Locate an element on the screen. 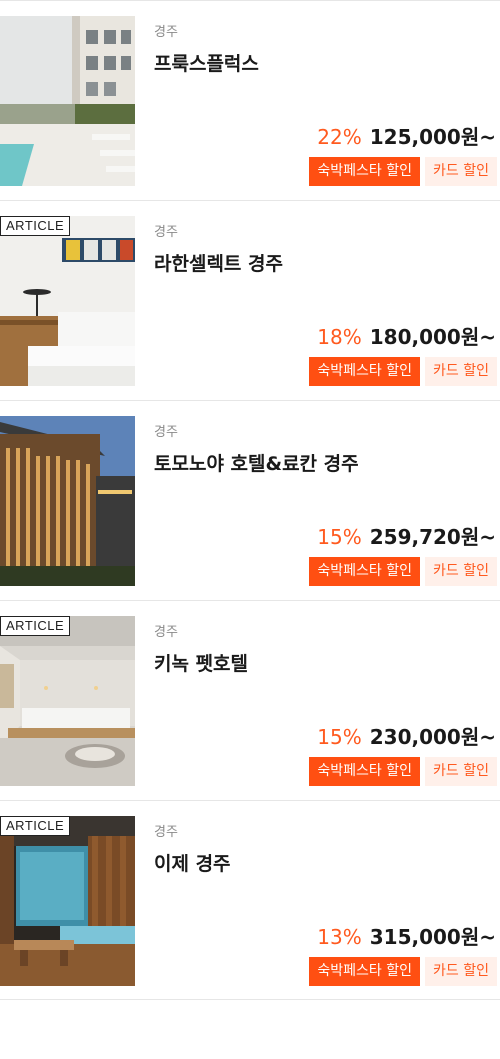 This screenshot has height=1059, width=500. hotel-bedroom-photo: ARTICLE is located at coordinates (67, 301).